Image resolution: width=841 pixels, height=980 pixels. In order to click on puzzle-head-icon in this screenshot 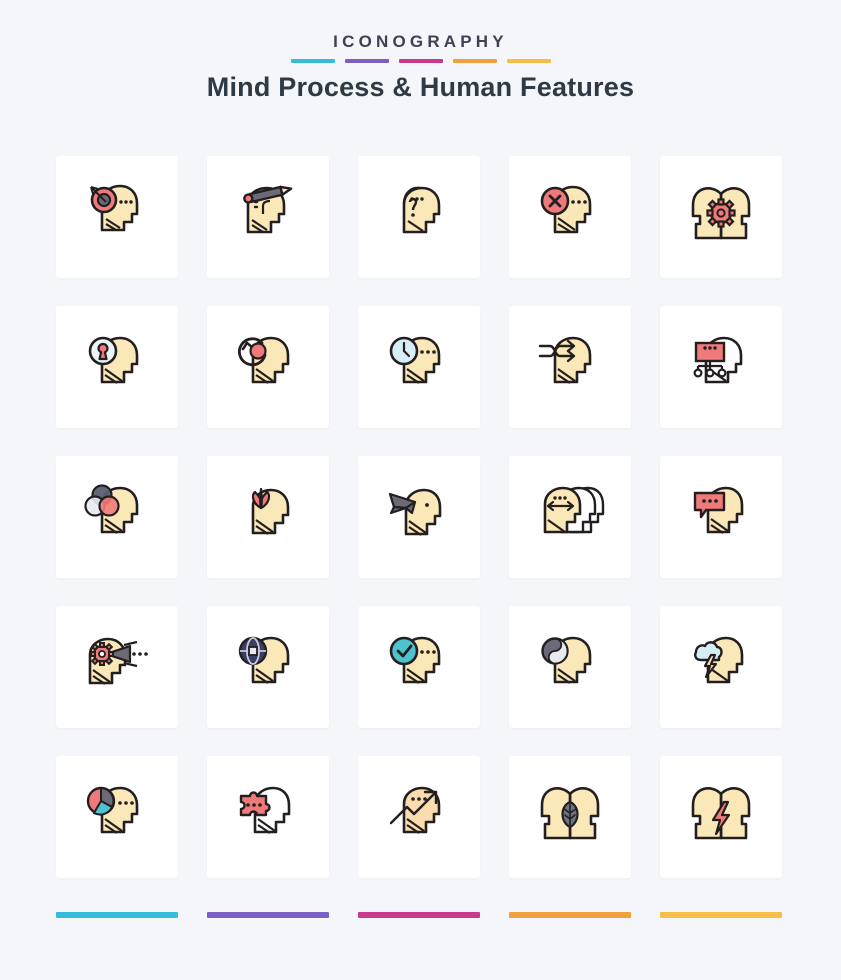, I will do `click(265, 810)`.